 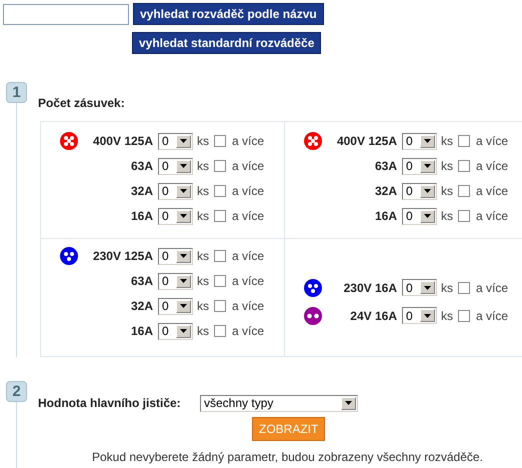 What do you see at coordinates (110, 403) in the screenshot?
I see `field-label: Hodnota hlavního jističe:` at bounding box center [110, 403].